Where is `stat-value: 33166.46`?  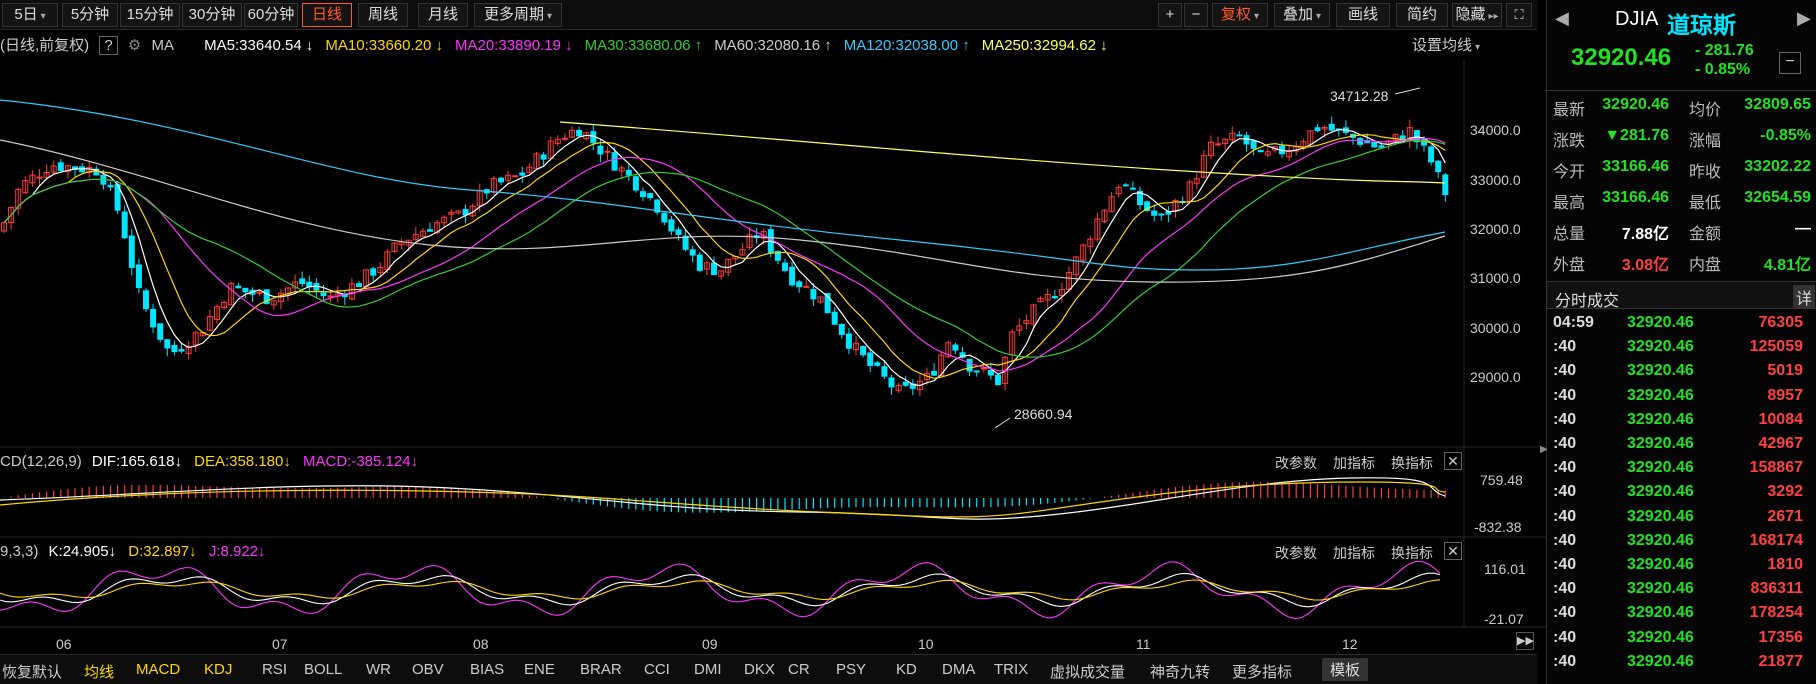 stat-value: 33166.46 is located at coordinates (1635, 197).